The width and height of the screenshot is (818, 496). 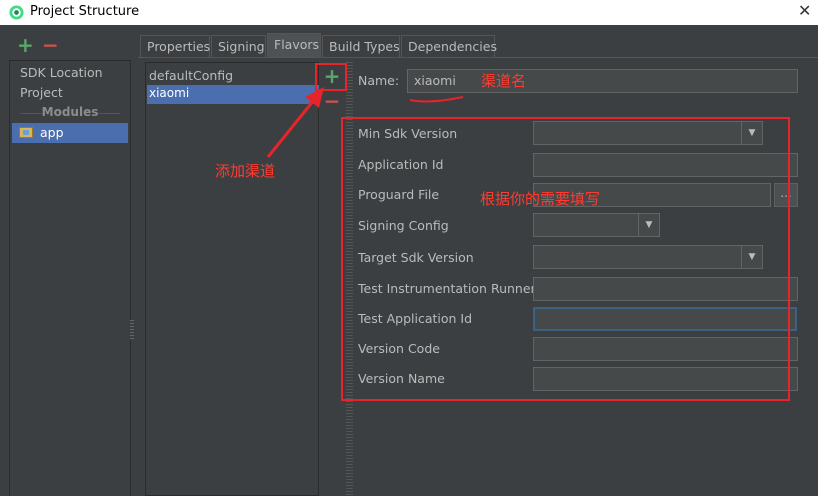 I want to click on sidebar-item-app: app, so click(x=70, y=133).